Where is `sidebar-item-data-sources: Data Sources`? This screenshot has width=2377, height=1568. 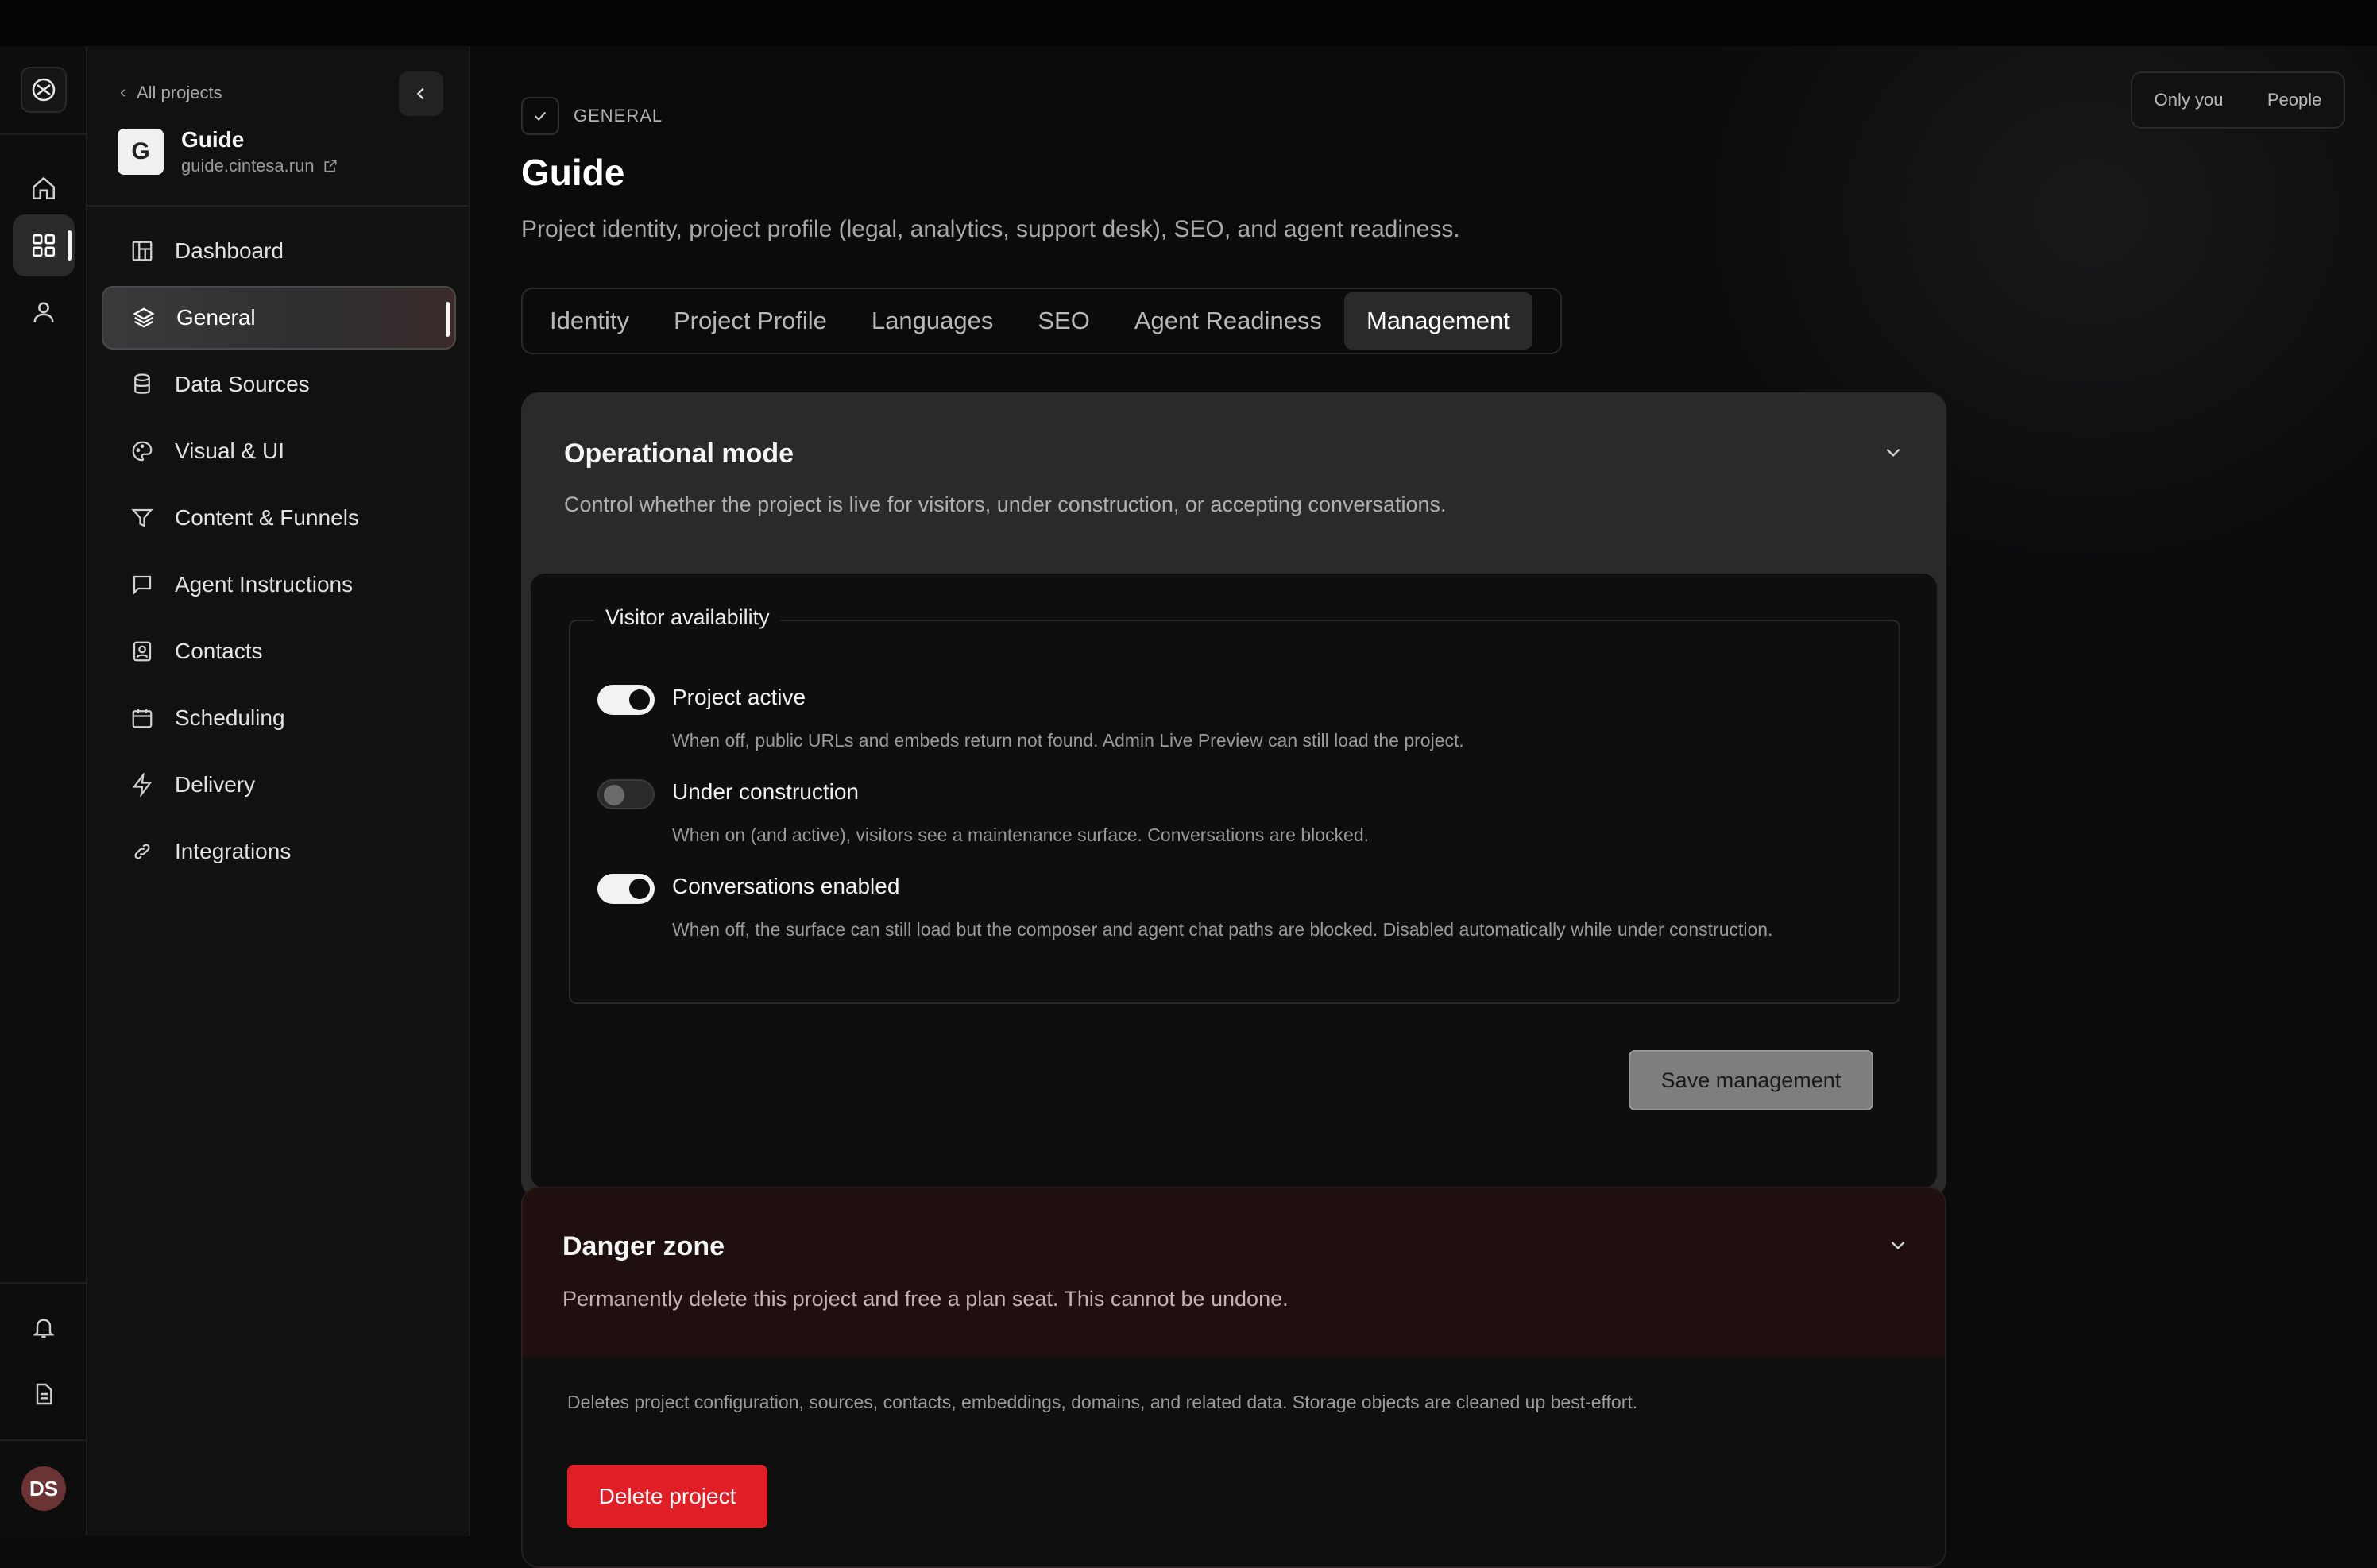
sidebar-item-data-sources: Data Sources is located at coordinates (279, 384).